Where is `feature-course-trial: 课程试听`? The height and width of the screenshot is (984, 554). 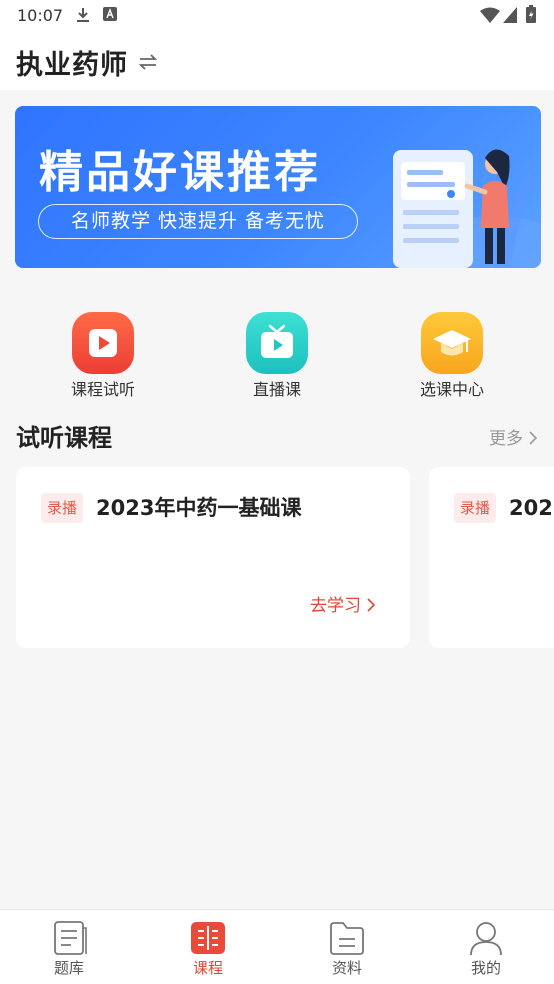
feature-course-trial: 课程试听 is located at coordinates (103, 356).